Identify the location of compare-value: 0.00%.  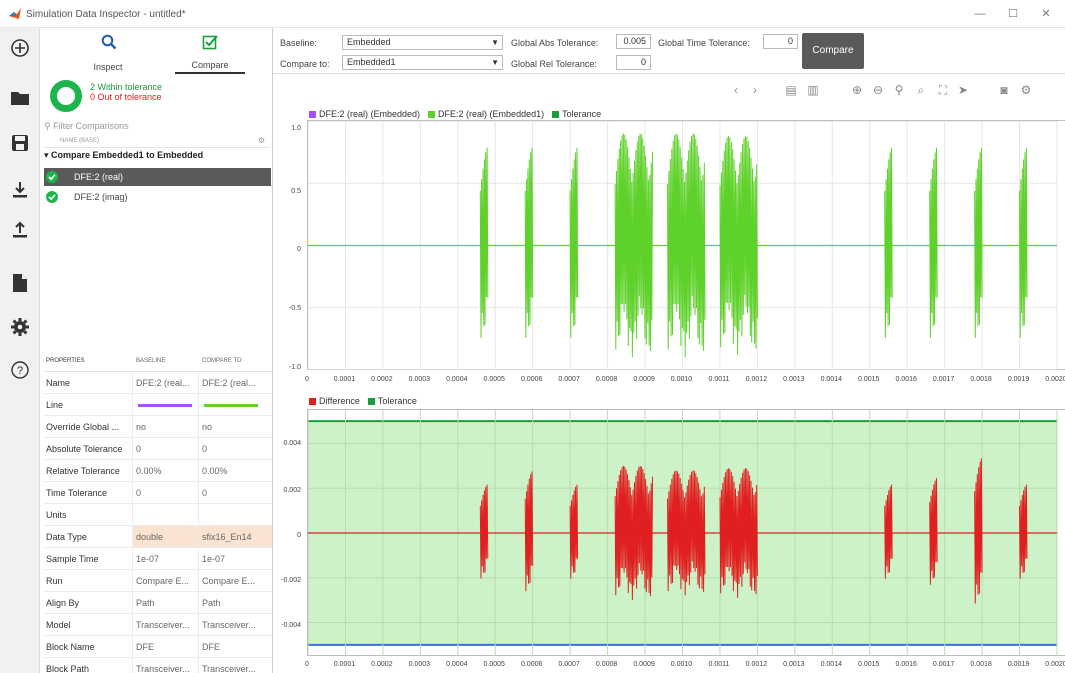
(215, 471).